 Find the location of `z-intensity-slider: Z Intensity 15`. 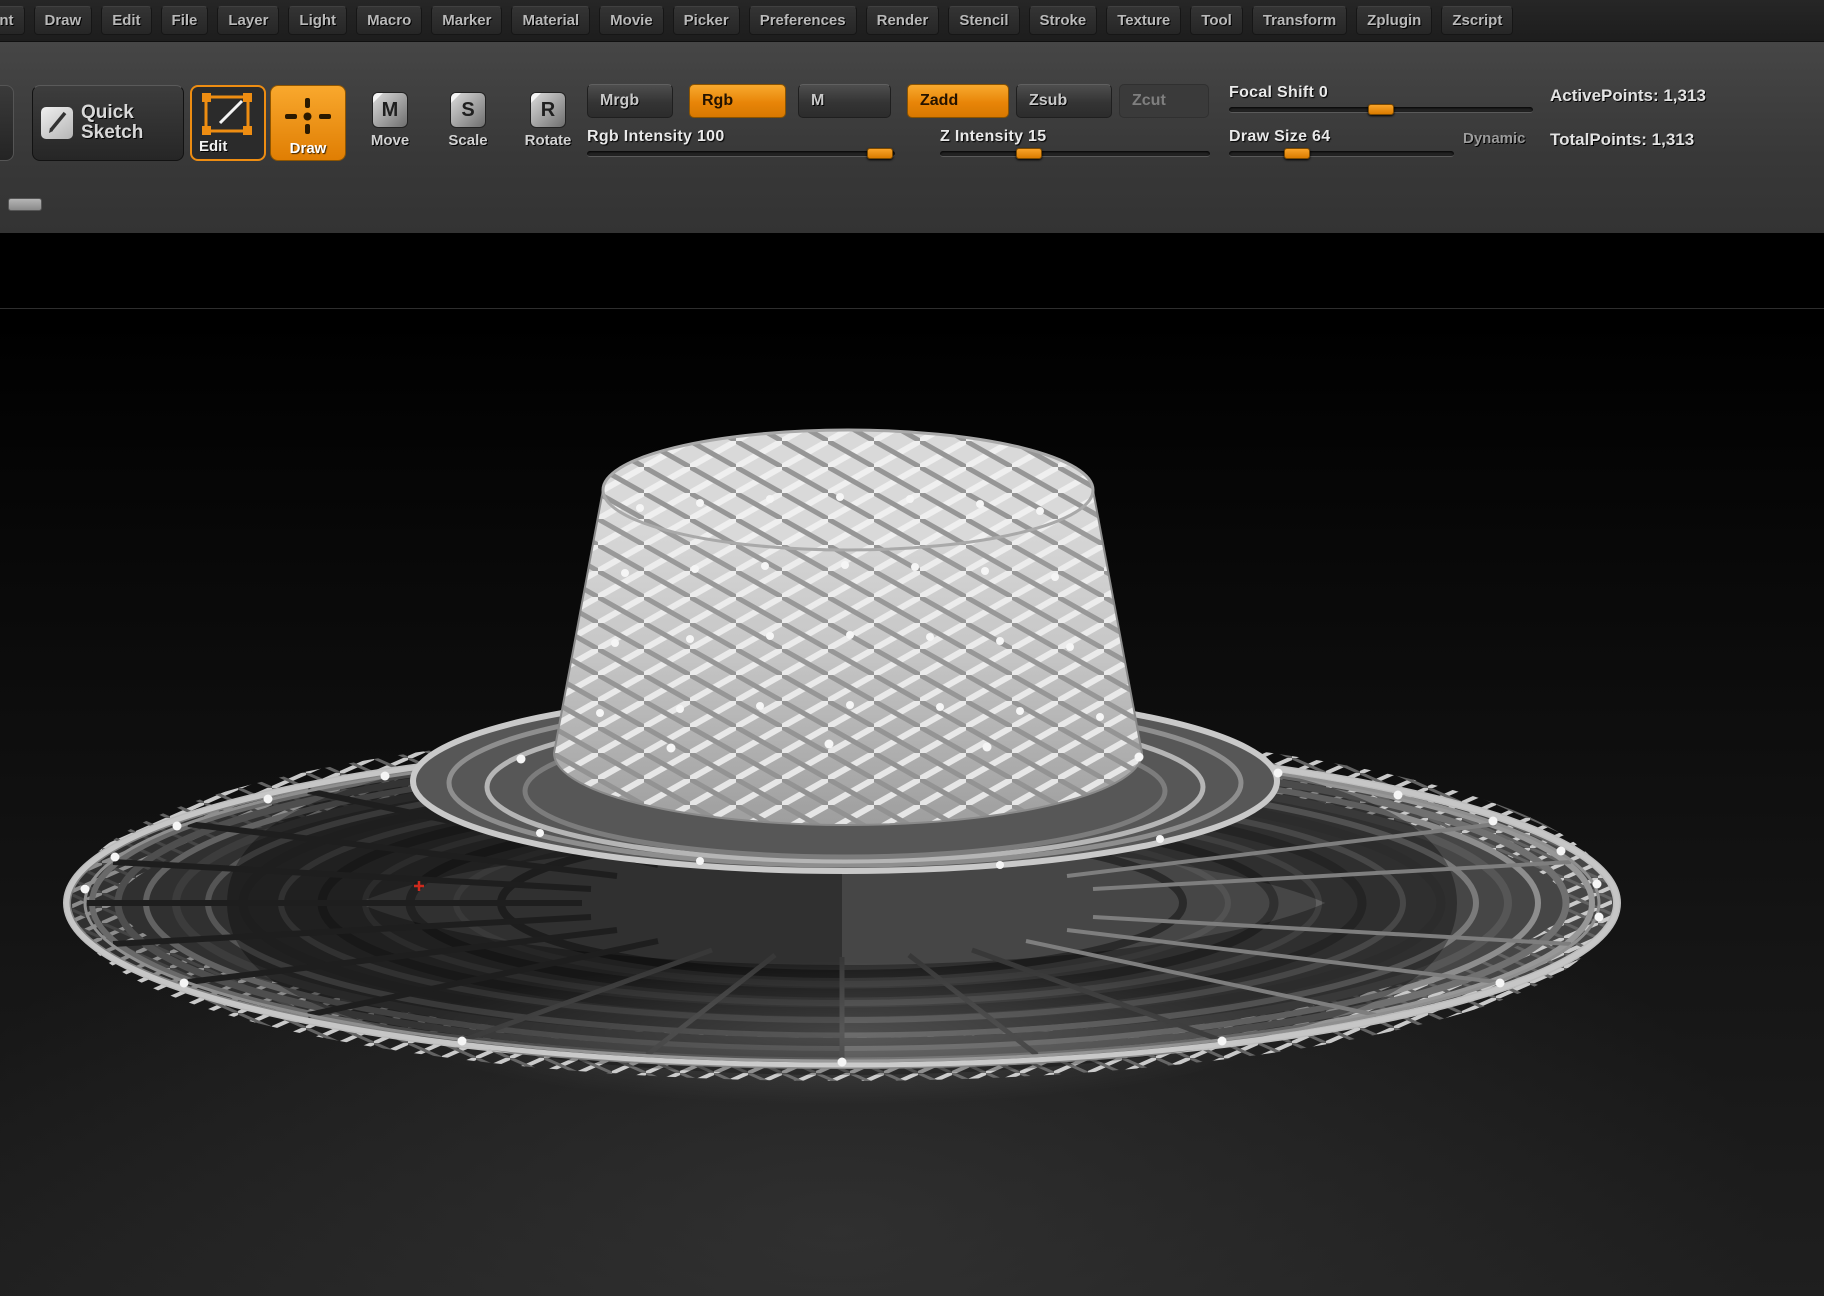

z-intensity-slider: Z Intensity 15 is located at coordinates (1075, 145).